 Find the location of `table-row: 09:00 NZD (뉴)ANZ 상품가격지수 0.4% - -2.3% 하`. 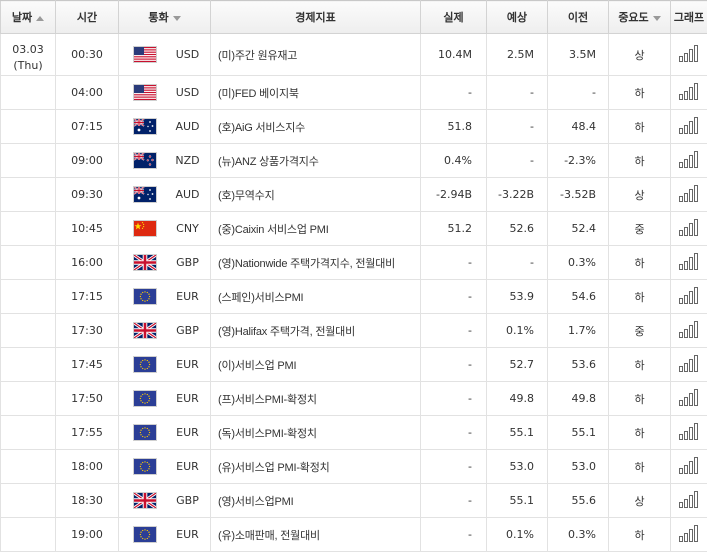

table-row: 09:00 NZD (뉴)ANZ 상품가격지수 0.4% - -2.3% 하 is located at coordinates (353, 160).